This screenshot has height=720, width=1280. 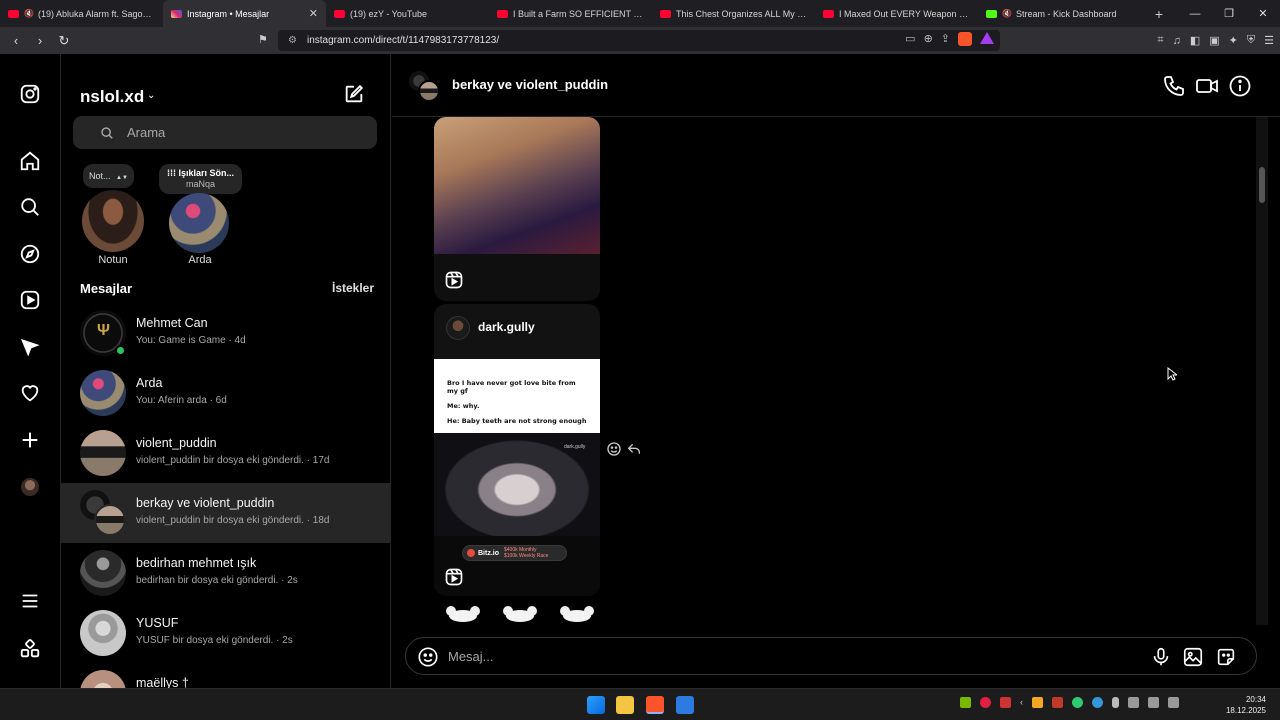 What do you see at coordinates (30, 300) in the screenshot?
I see `reels-icon` at bounding box center [30, 300].